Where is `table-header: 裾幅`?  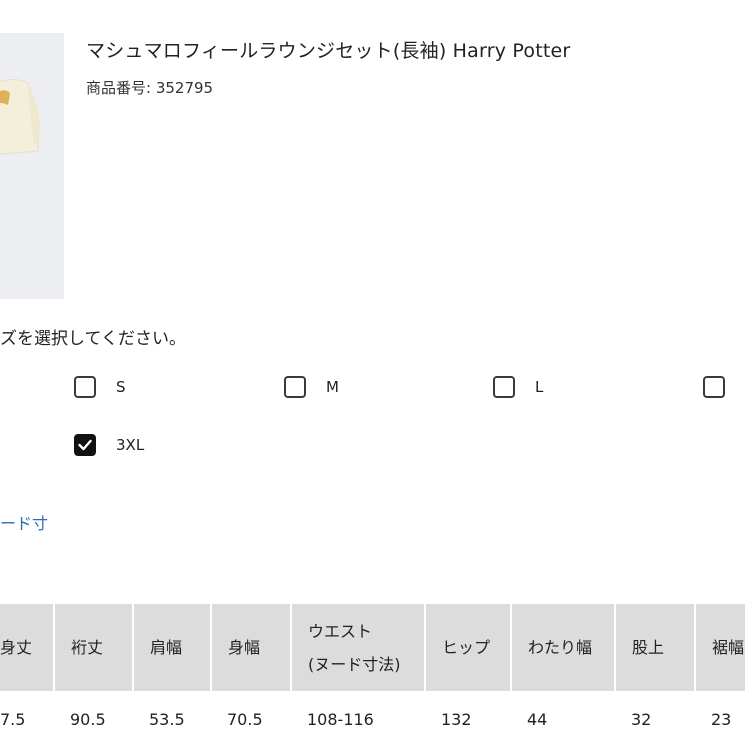 table-header: 裾幅 is located at coordinates (720, 647).